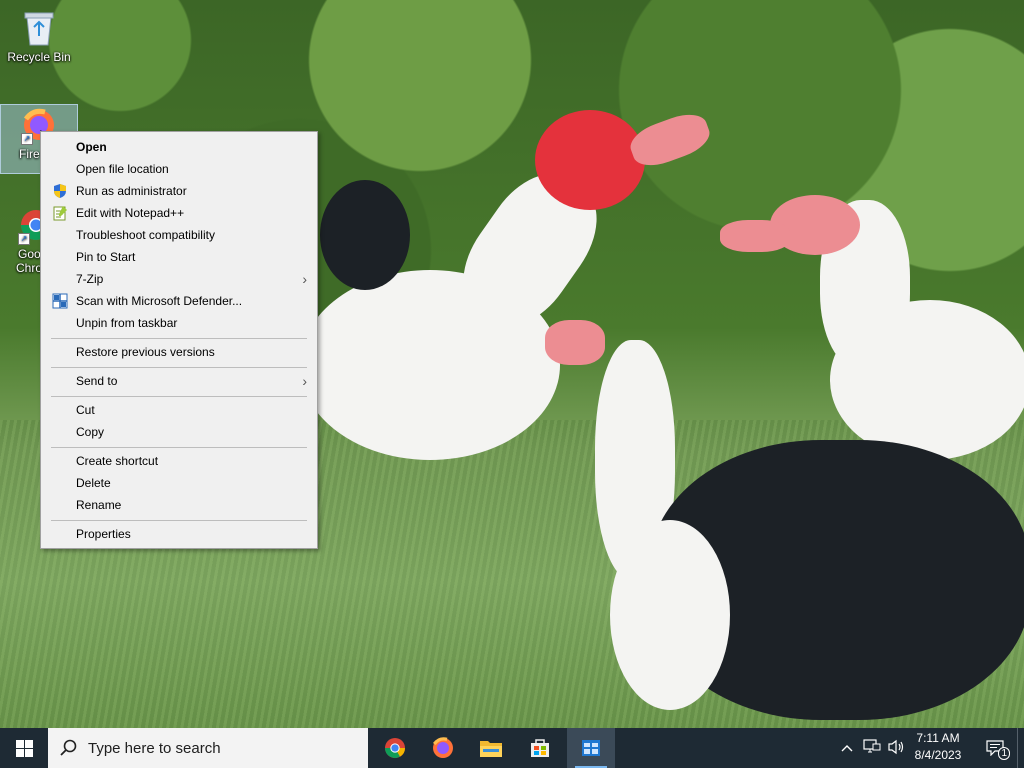 The height and width of the screenshot is (768, 1024). Describe the element at coordinates (85, 410) in the screenshot. I see `menu-item-label: Cut` at that location.